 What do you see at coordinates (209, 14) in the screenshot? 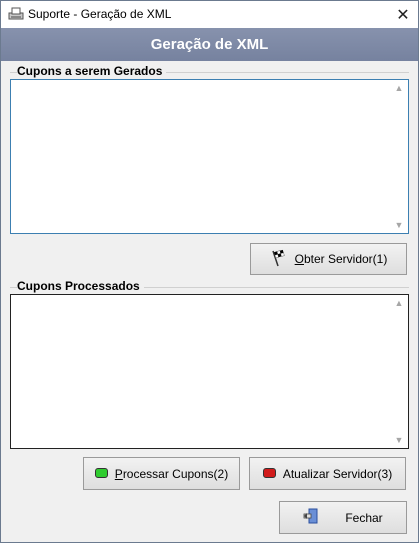
I see `title-bar: Suporte - Geração de XML ✕` at bounding box center [209, 14].